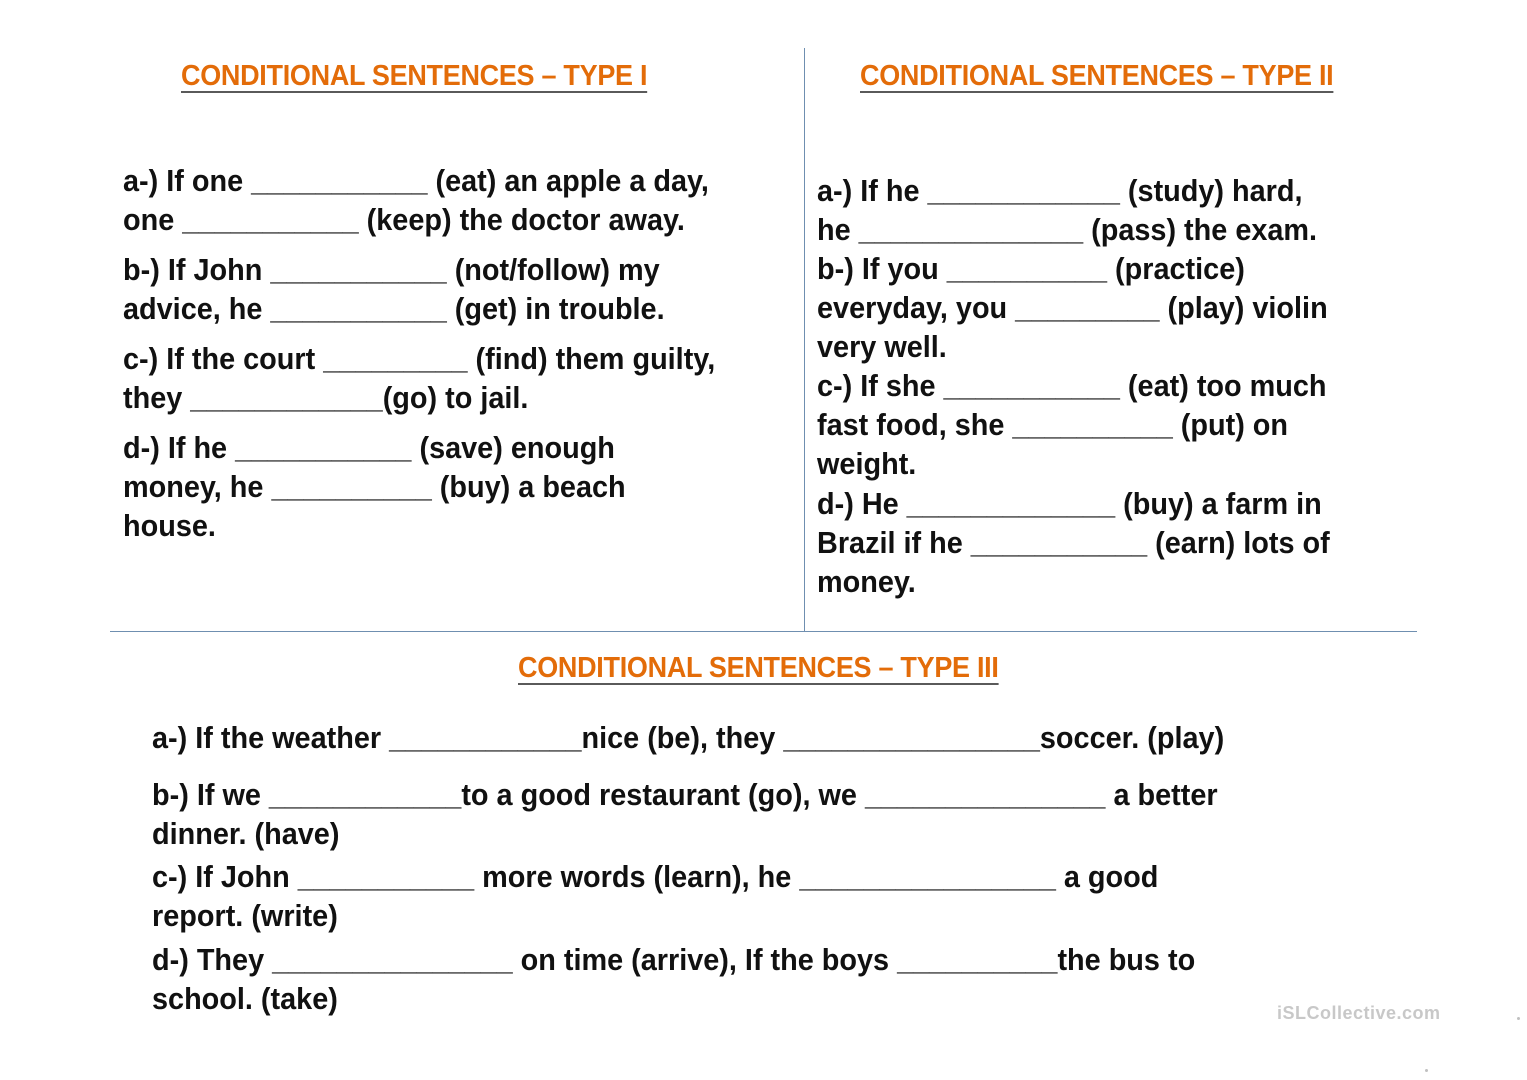 This screenshot has width=1527, height=1080. I want to click on exercise-line: fast food, she __________ (put) on, so click(1053, 424).